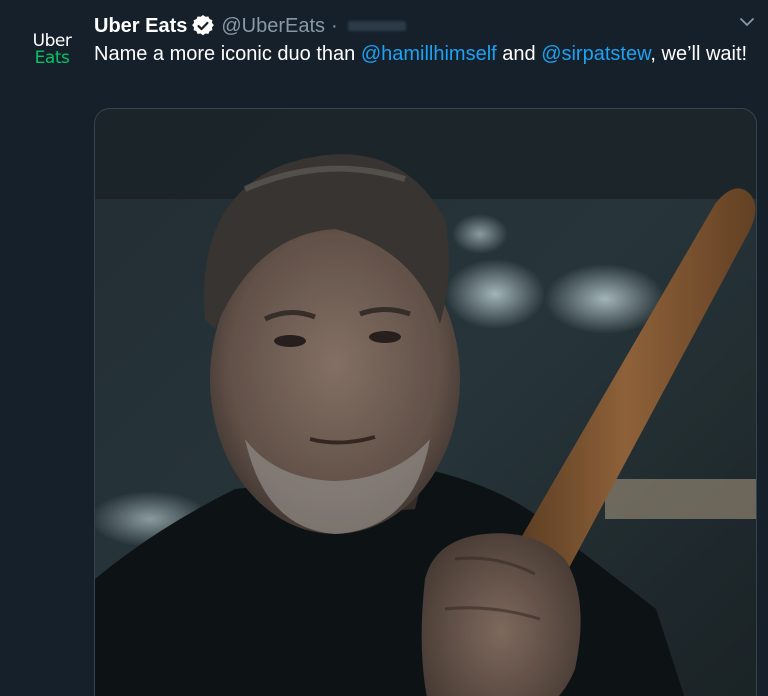 The width and height of the screenshot is (768, 696). I want to click on timestamp-blurred, so click(376, 26).